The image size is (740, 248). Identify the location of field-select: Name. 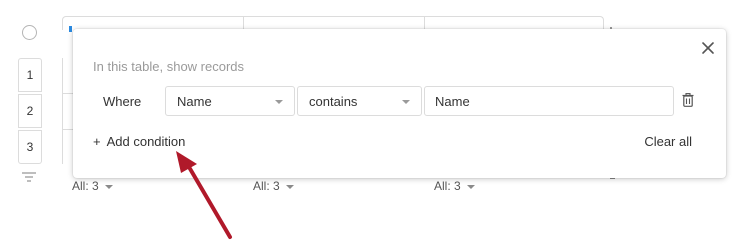
(230, 101).